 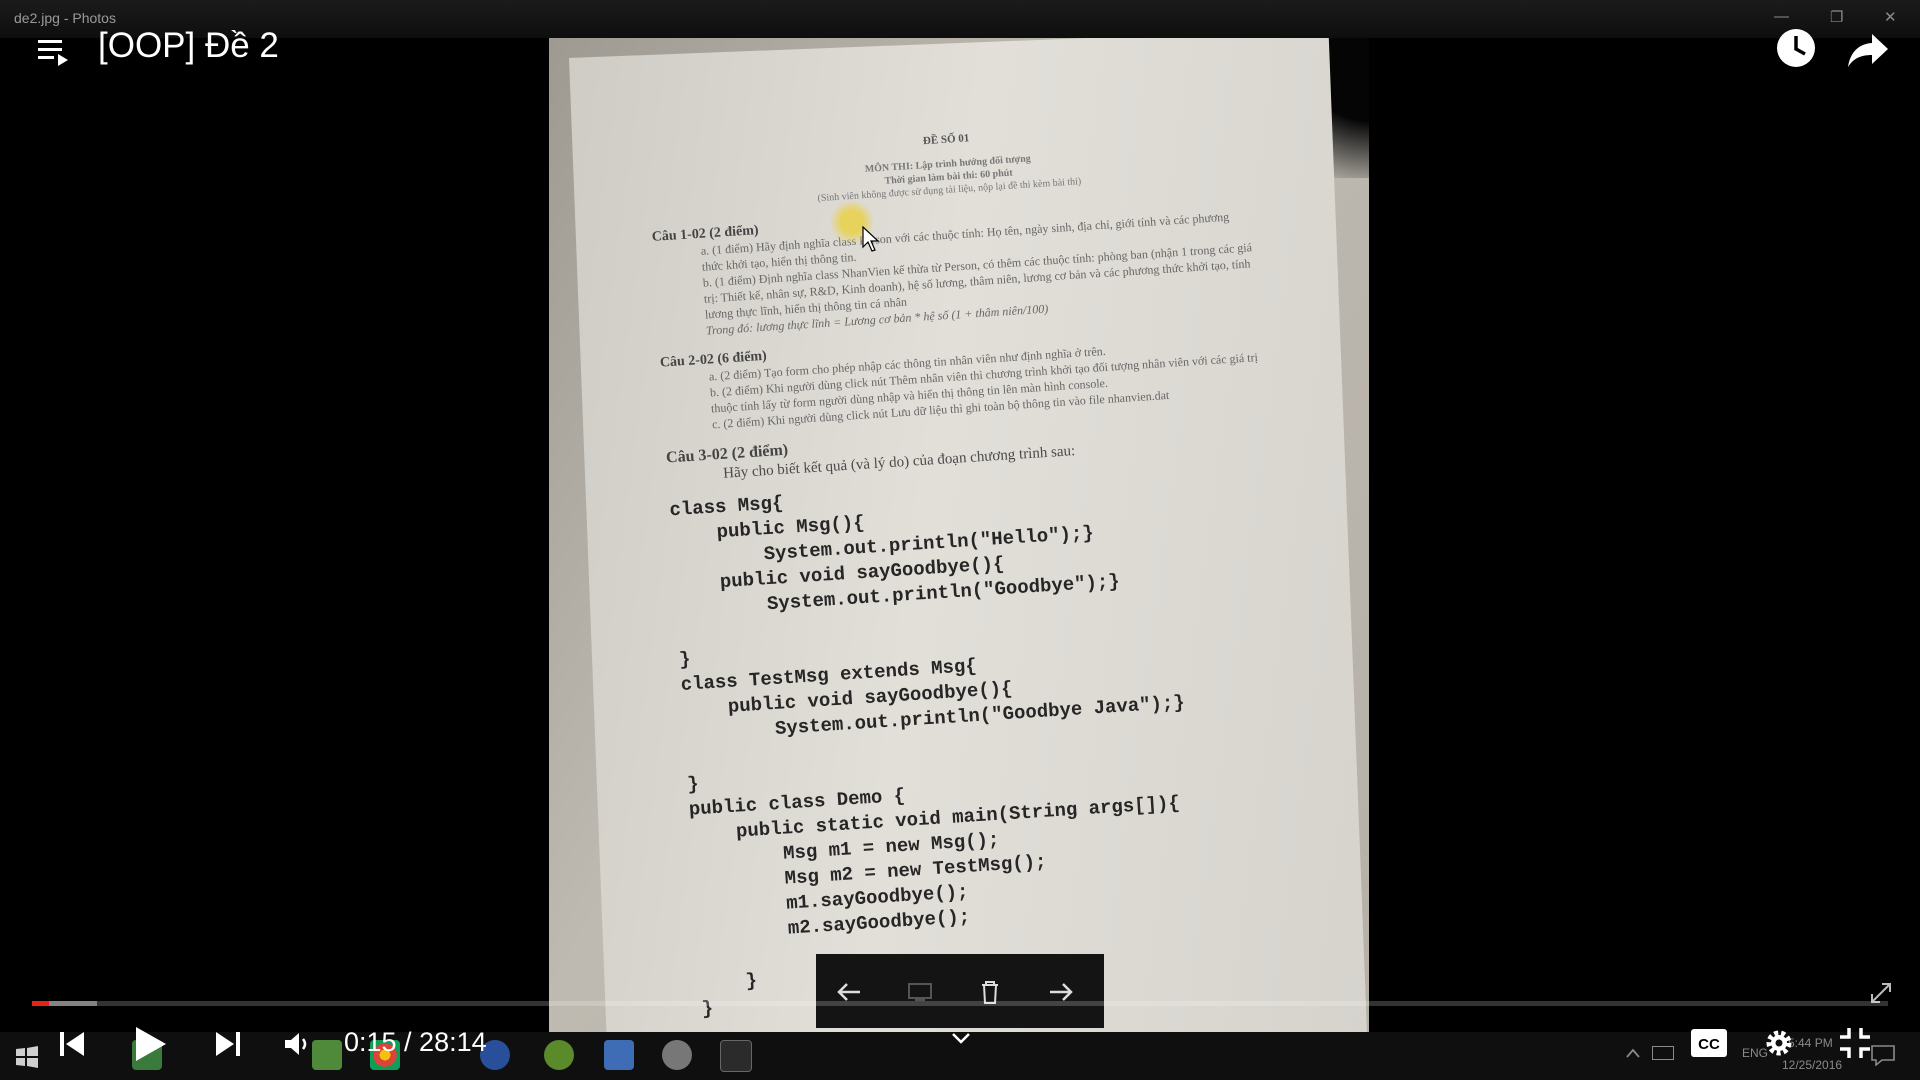 What do you see at coordinates (228, 1044) in the screenshot?
I see `next-video-icon` at bounding box center [228, 1044].